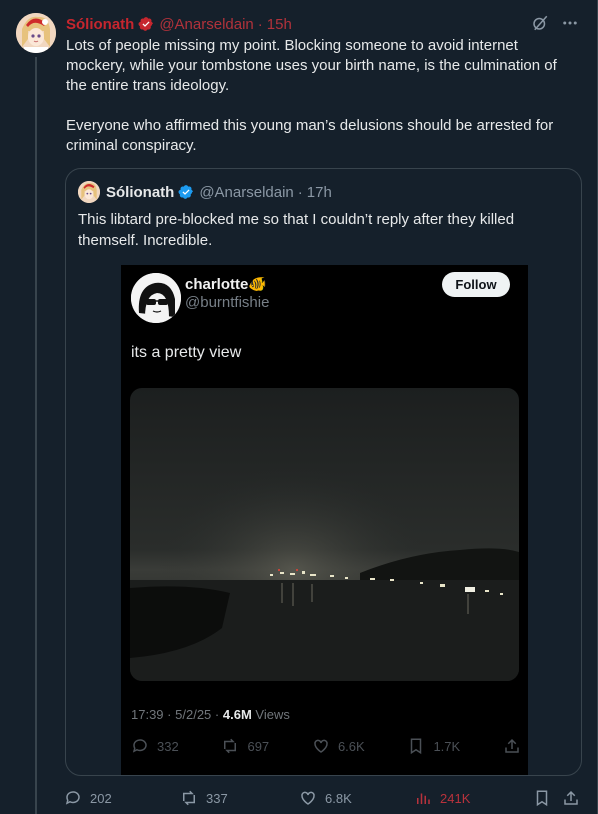  Describe the element at coordinates (258, 746) in the screenshot. I see `embed-repost-count: 697` at that location.